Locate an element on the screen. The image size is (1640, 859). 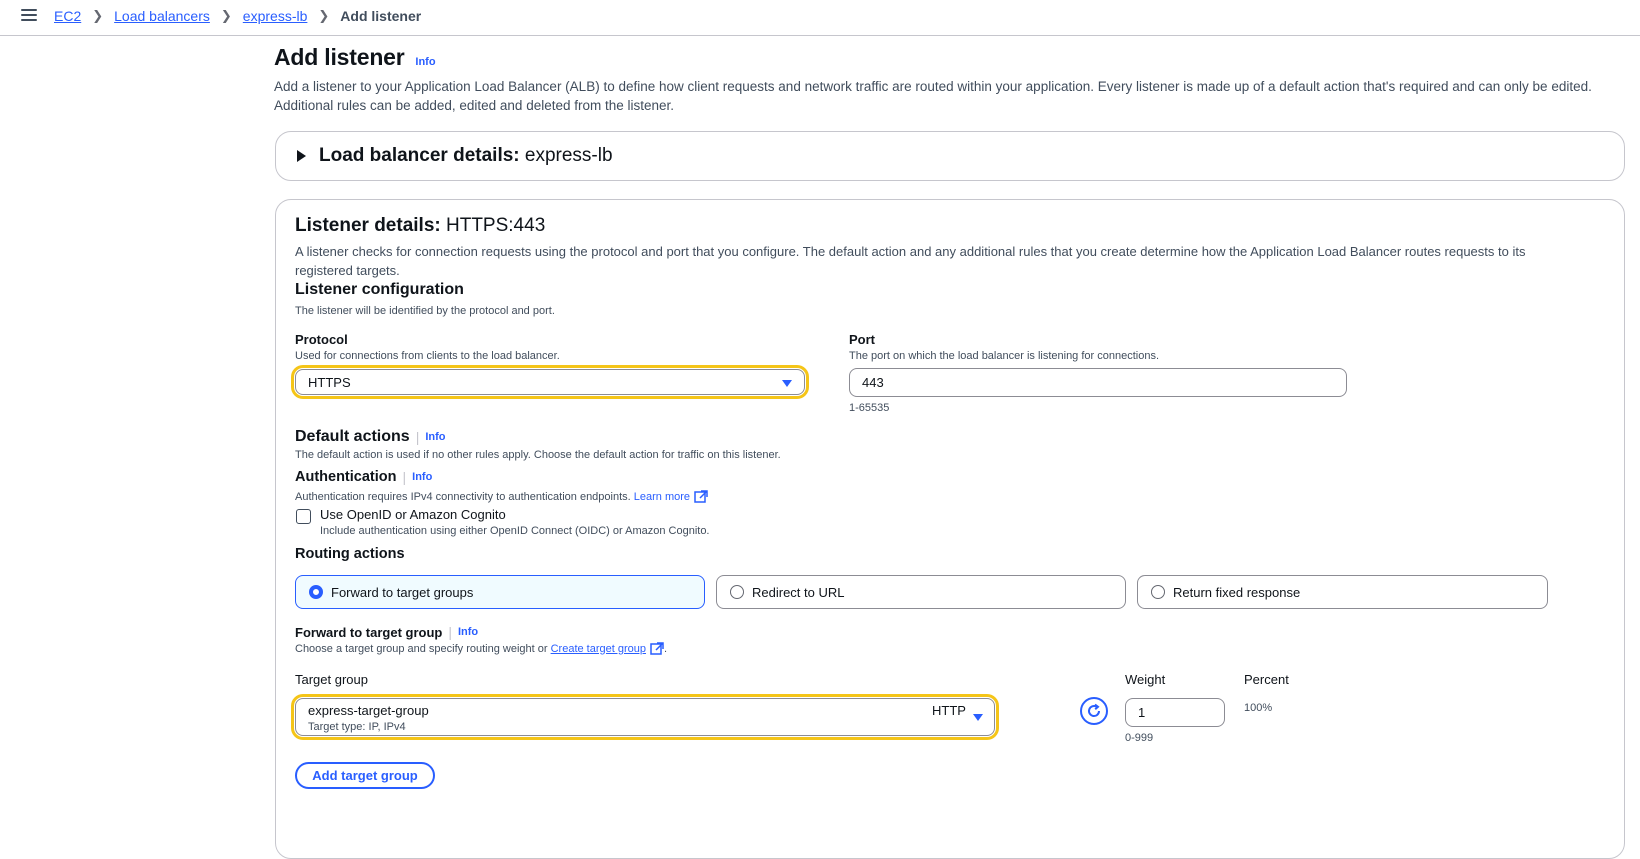
breadcrumb-current: Add listener is located at coordinates (381, 16).